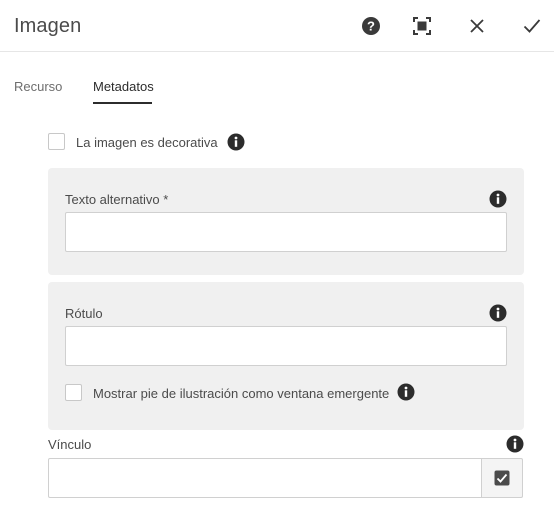 Image resolution: width=554 pixels, height=525 pixels. I want to click on fullscreen-button, so click(422, 26).